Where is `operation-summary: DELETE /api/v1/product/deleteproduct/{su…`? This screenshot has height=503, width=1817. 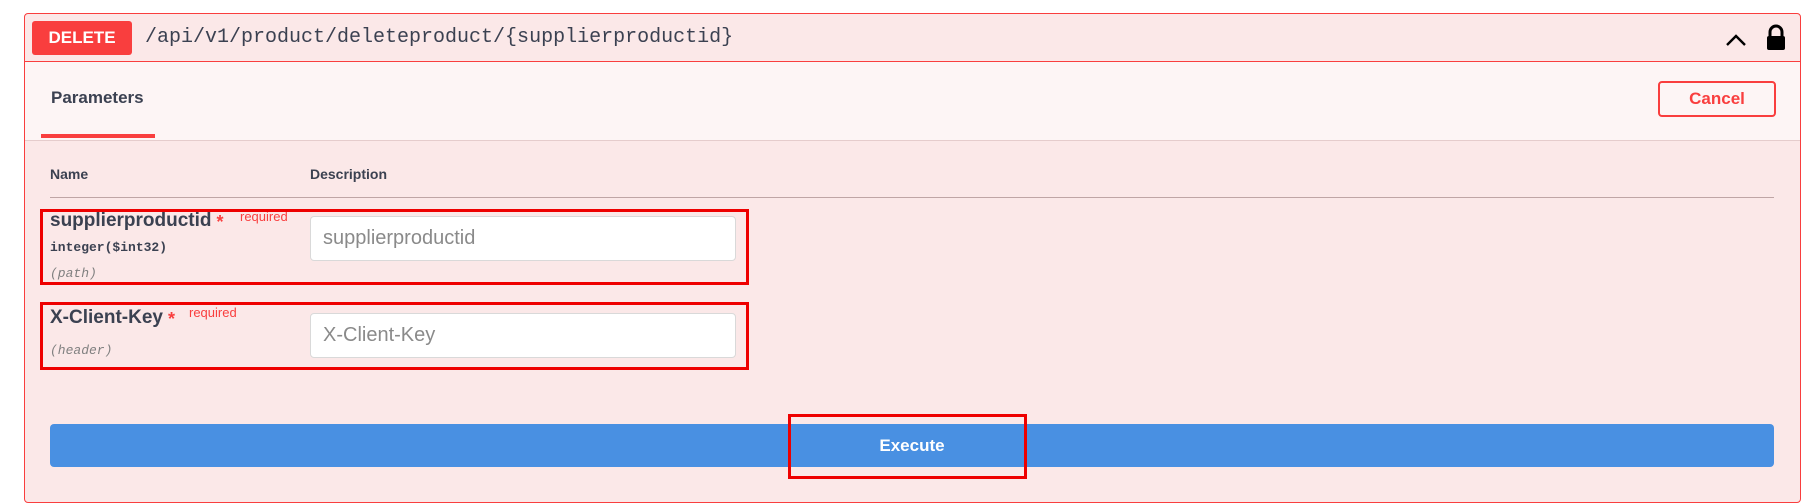 operation-summary: DELETE /api/v1/product/deleteproduct/{su… is located at coordinates (912, 38).